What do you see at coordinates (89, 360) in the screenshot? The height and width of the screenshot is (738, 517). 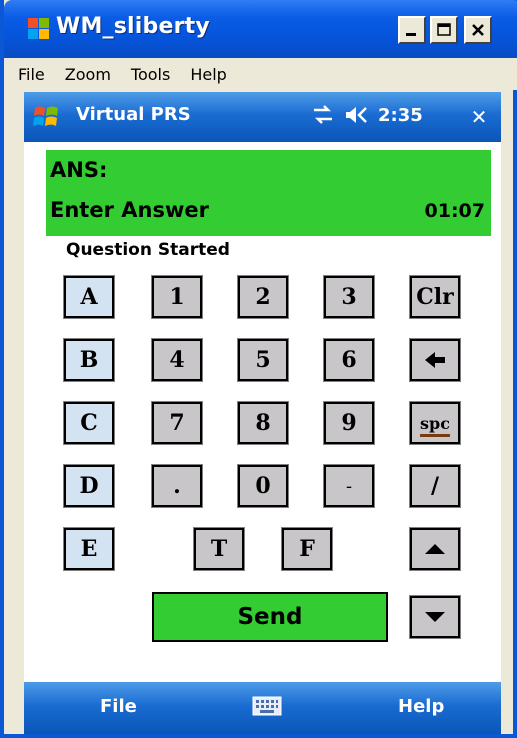 I see `key-b: B` at bounding box center [89, 360].